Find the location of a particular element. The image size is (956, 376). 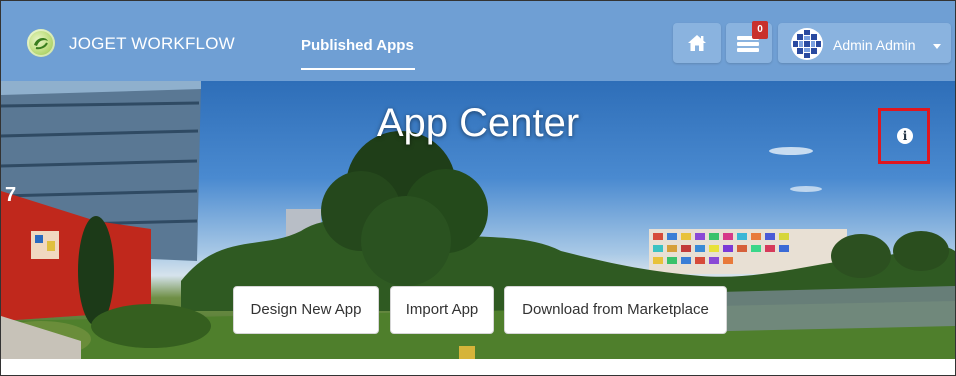

info-circle-icon: i is located at coordinates (905, 136).